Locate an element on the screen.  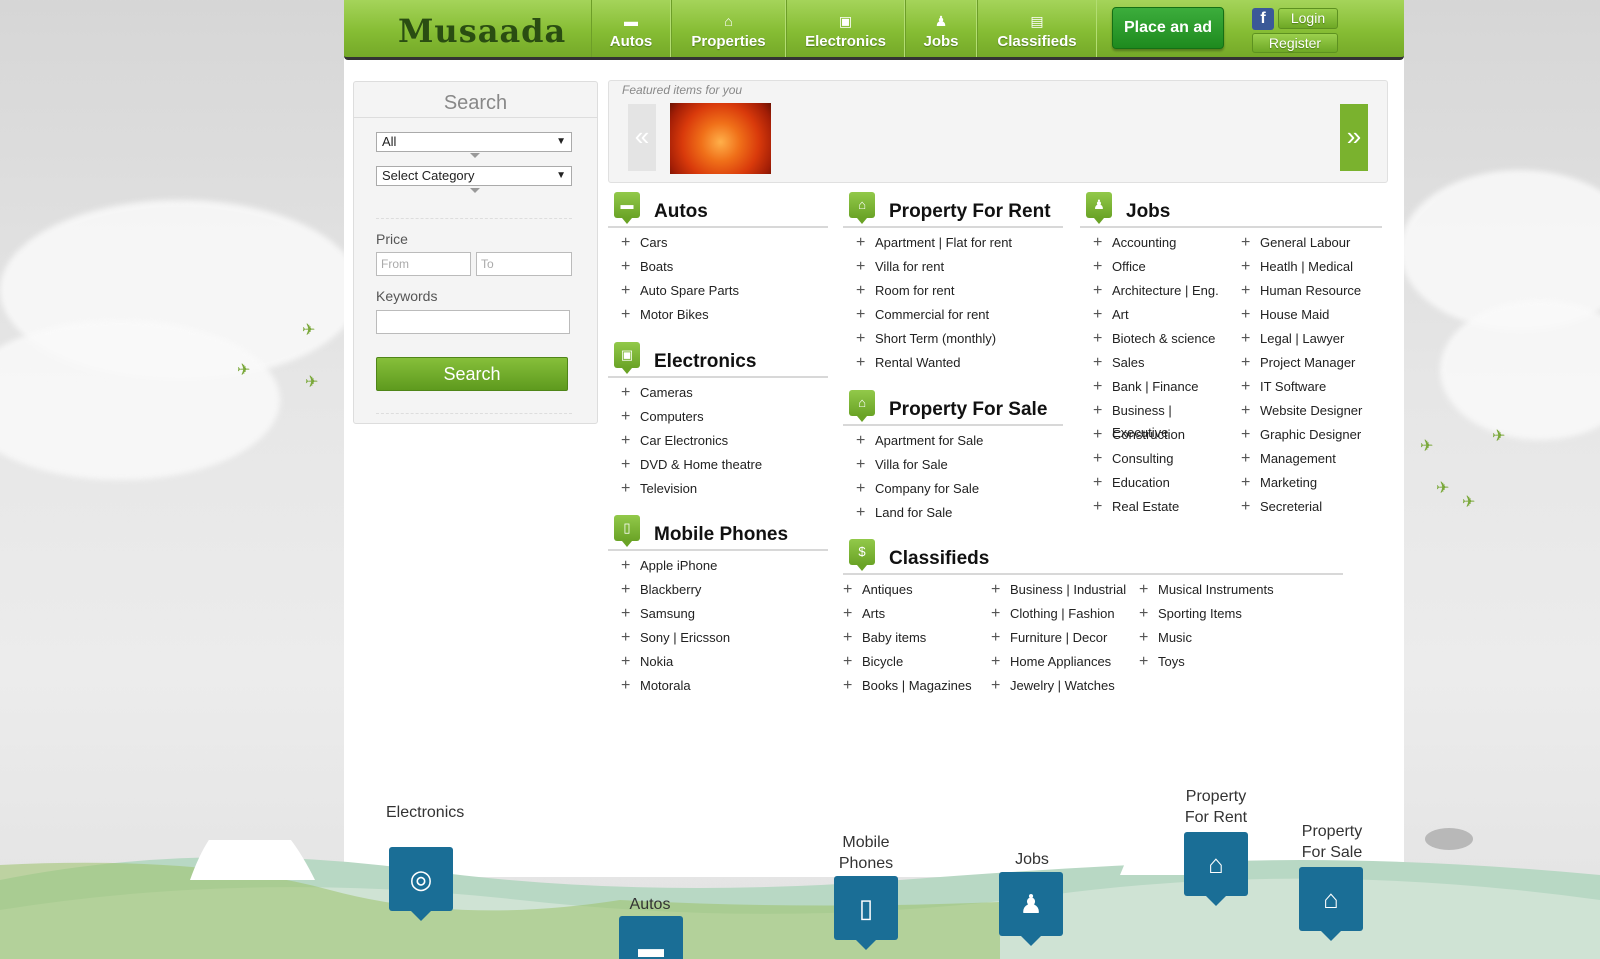
list-item: Sales is located at coordinates (1154, 364).